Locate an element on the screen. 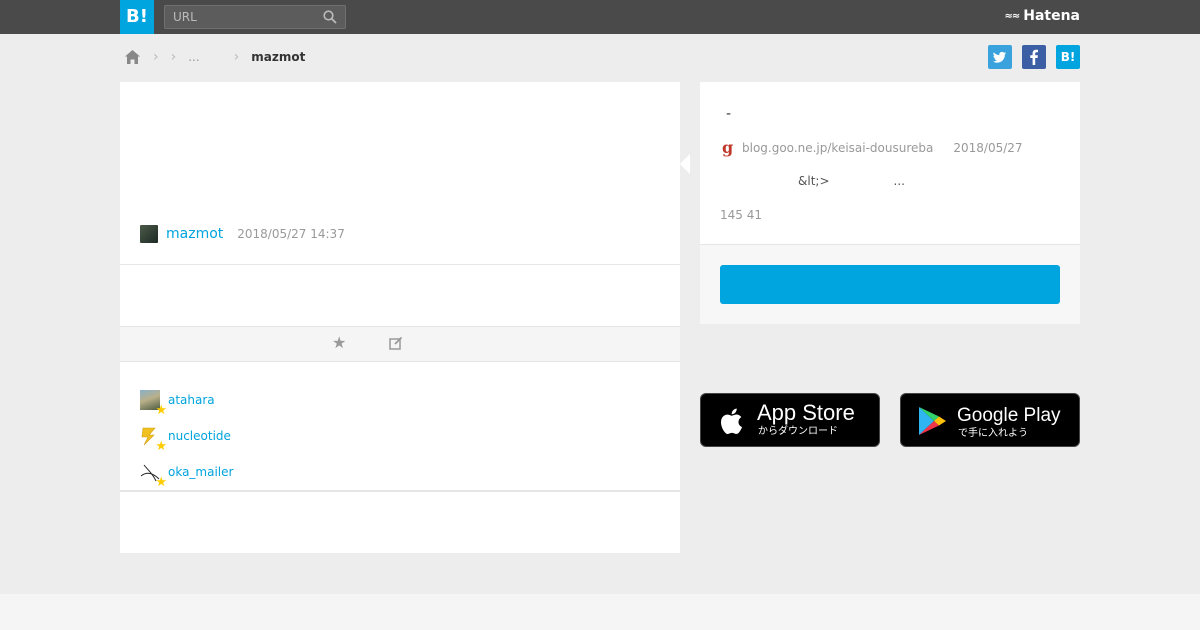 This screenshot has height=630, width=1200. star-user-name: atahara is located at coordinates (191, 400).